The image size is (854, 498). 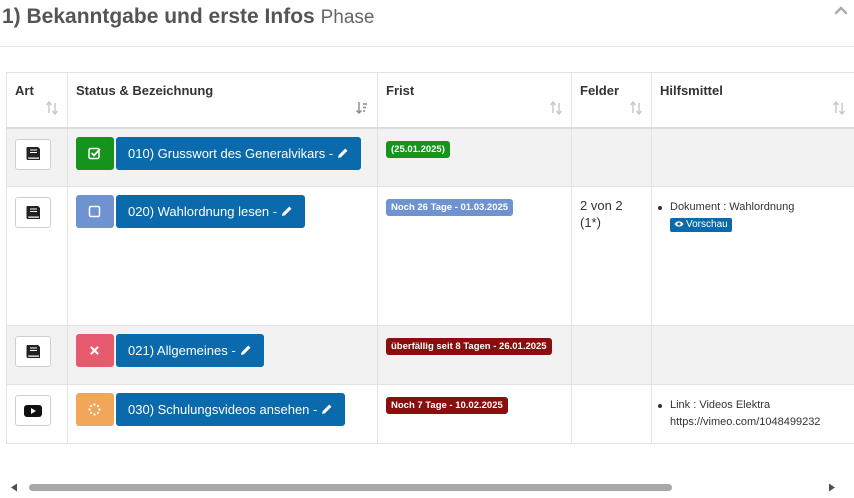 What do you see at coordinates (14, 487) in the screenshot?
I see `scroll-left-arrow-icon` at bounding box center [14, 487].